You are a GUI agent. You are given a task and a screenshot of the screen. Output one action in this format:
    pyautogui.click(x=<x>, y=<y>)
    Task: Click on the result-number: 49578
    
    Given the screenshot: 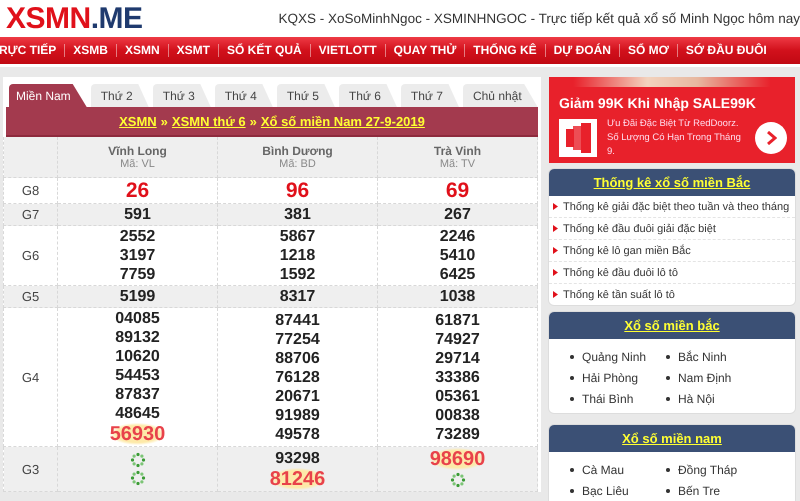 What is the action you would take?
    pyautogui.click(x=297, y=434)
    